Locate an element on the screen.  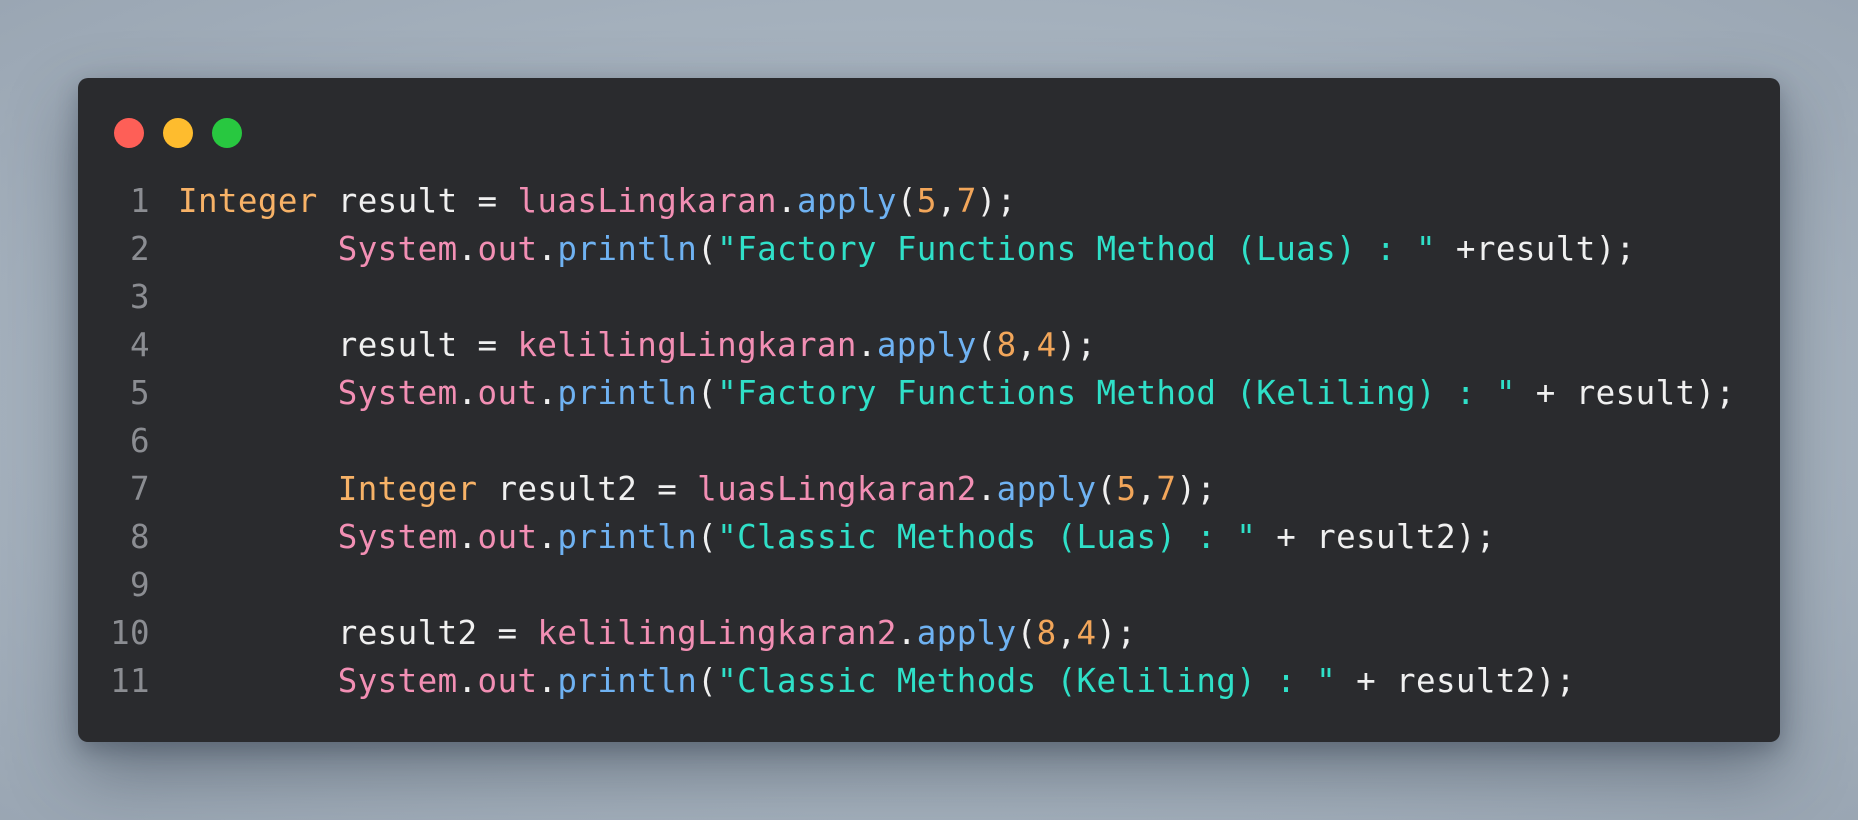
maximize-dot is located at coordinates (227, 133).